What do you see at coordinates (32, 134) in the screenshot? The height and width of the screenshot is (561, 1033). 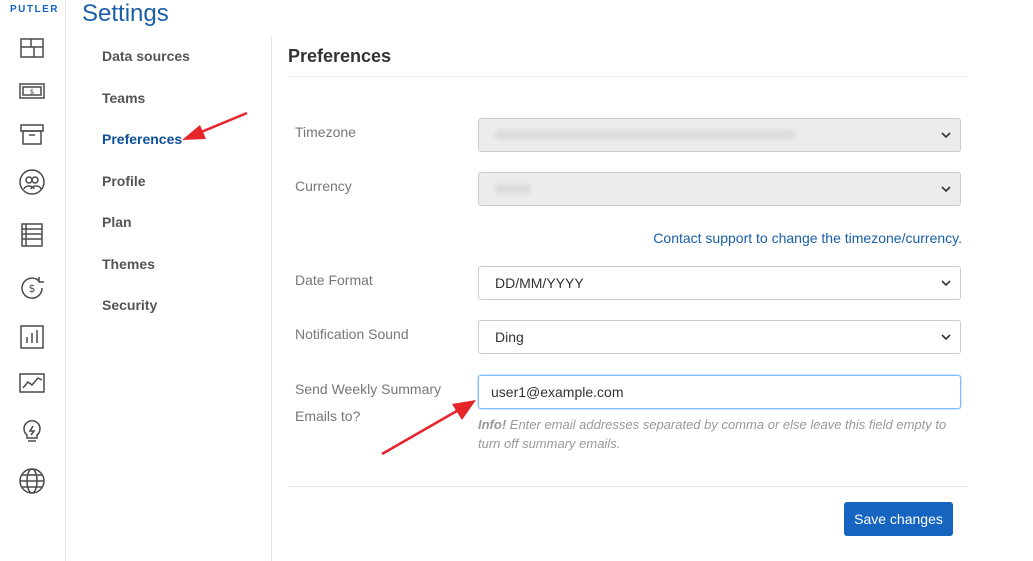 I see `products-icon` at bounding box center [32, 134].